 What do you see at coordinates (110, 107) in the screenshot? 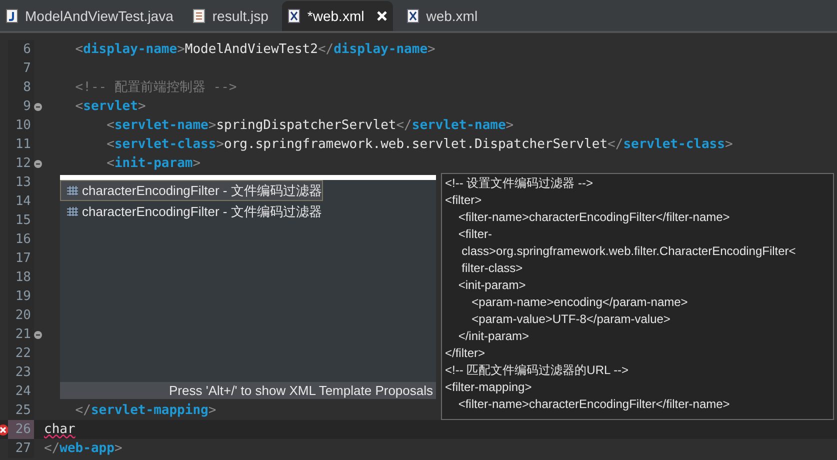
I see `code-line: <servlet>` at bounding box center [110, 107].